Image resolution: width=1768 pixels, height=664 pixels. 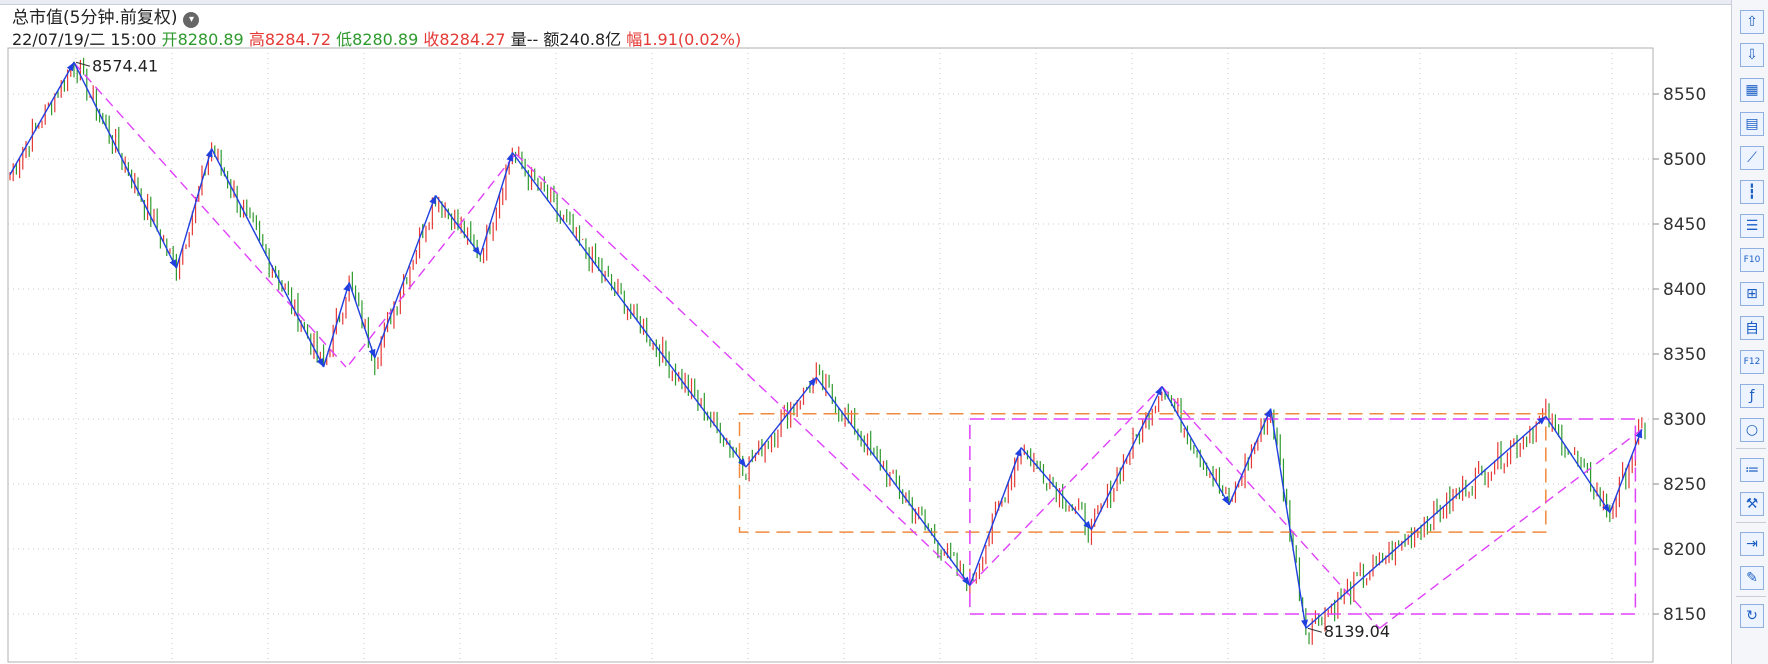 I want to click on export-icon: ⇥, so click(x=1752, y=544).